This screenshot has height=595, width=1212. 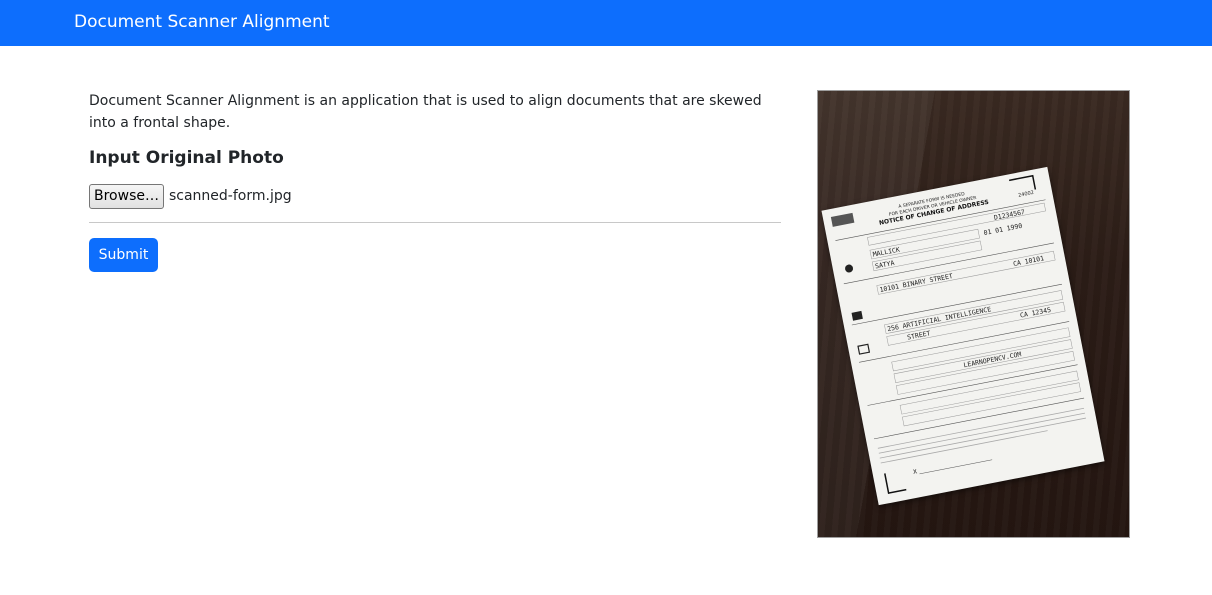 I want to click on id-number: D1234567, so click(x=1009, y=215).